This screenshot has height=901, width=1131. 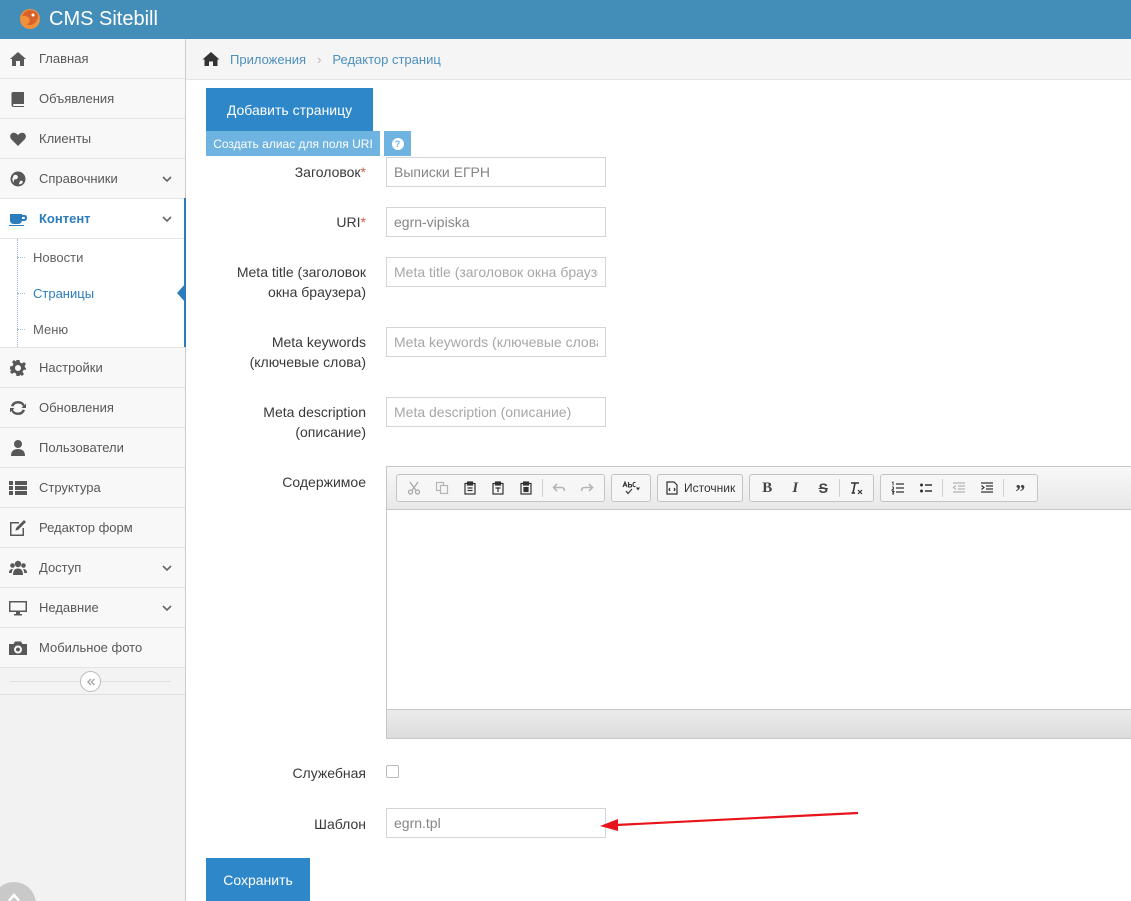 I want to click on editor-toolbar: Источник B I S ”, so click(x=759, y=488).